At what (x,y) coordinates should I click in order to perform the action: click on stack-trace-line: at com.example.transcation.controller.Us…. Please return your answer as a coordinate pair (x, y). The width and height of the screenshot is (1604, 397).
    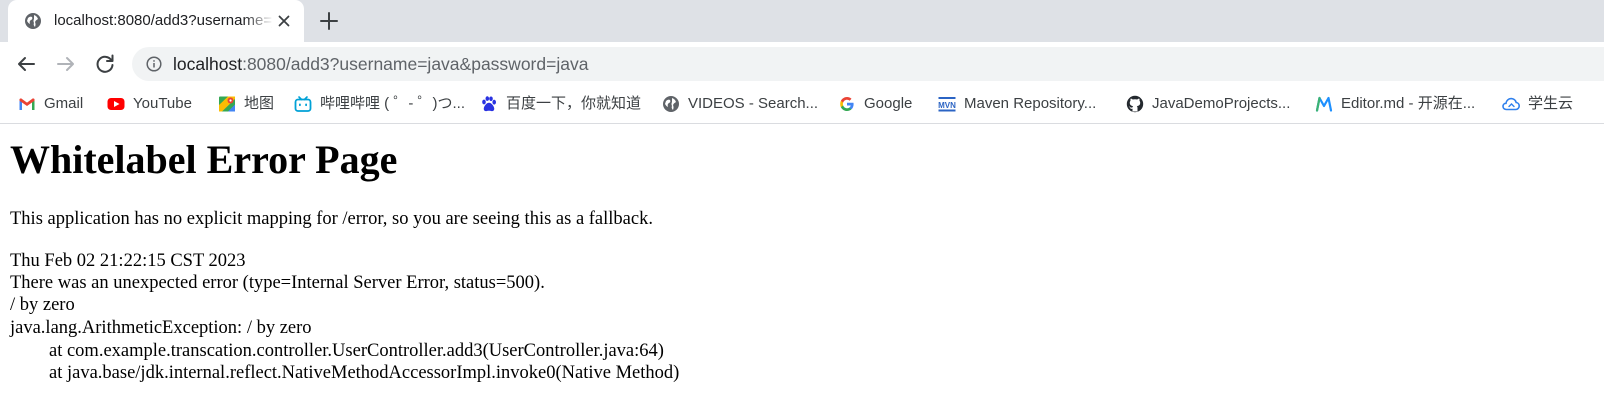
    Looking at the image, I should click on (356, 351).